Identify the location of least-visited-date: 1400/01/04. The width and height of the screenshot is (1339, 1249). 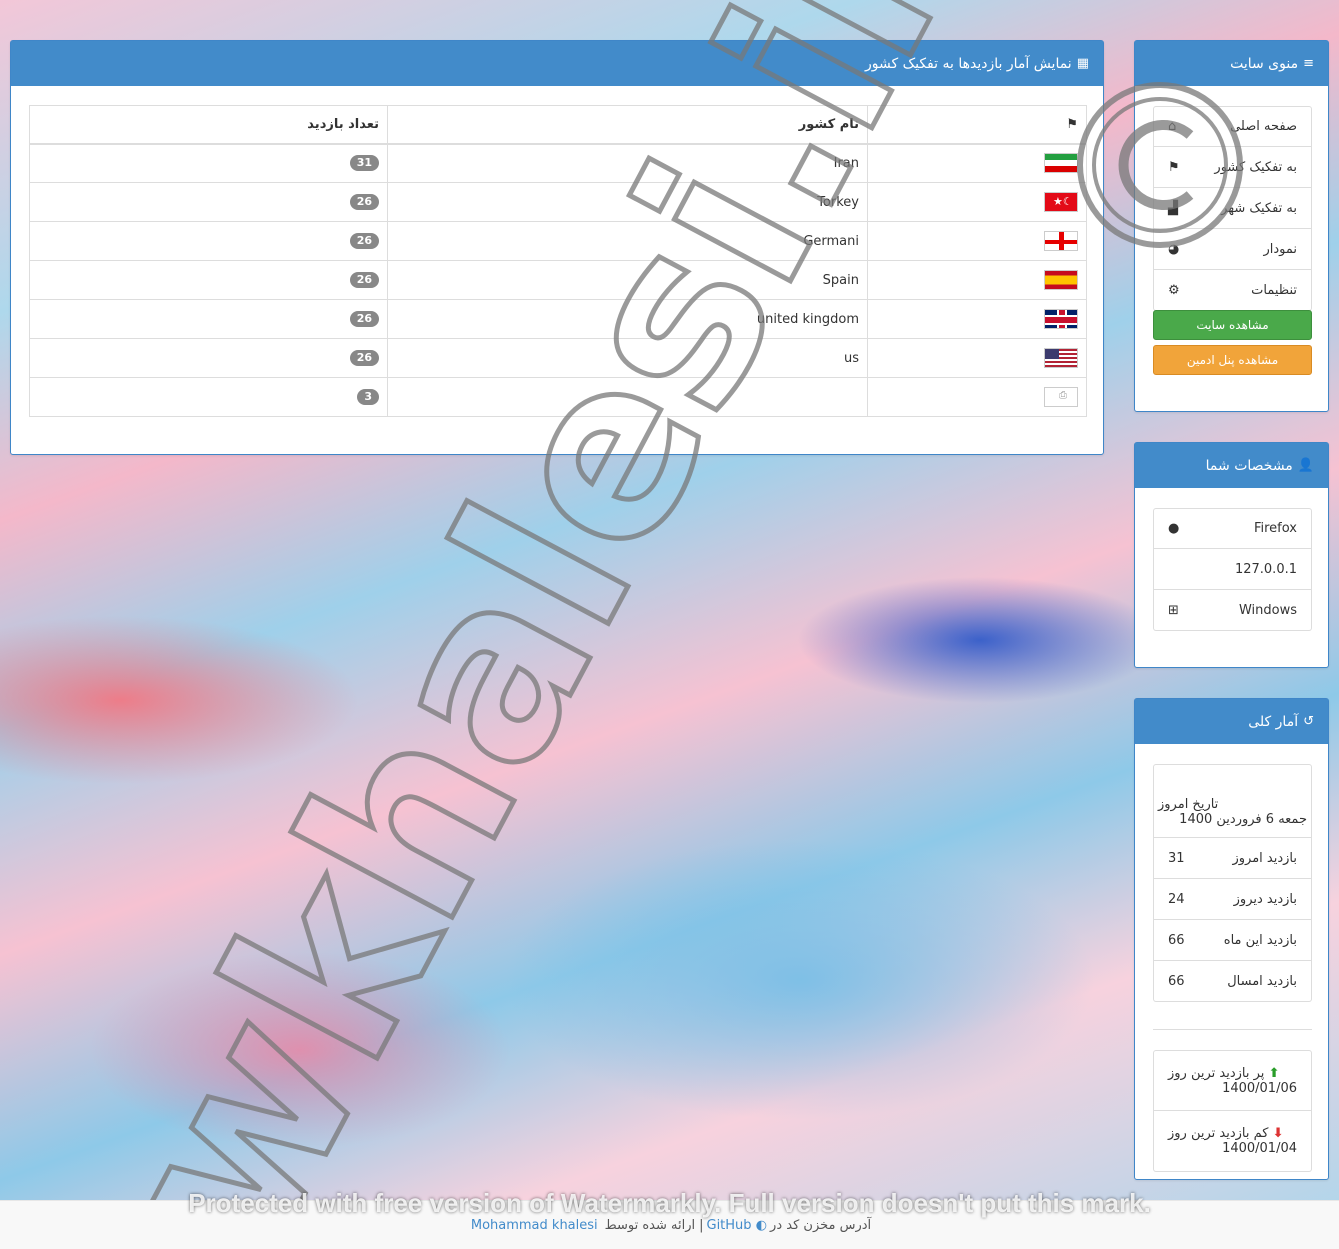
(1259, 1148).